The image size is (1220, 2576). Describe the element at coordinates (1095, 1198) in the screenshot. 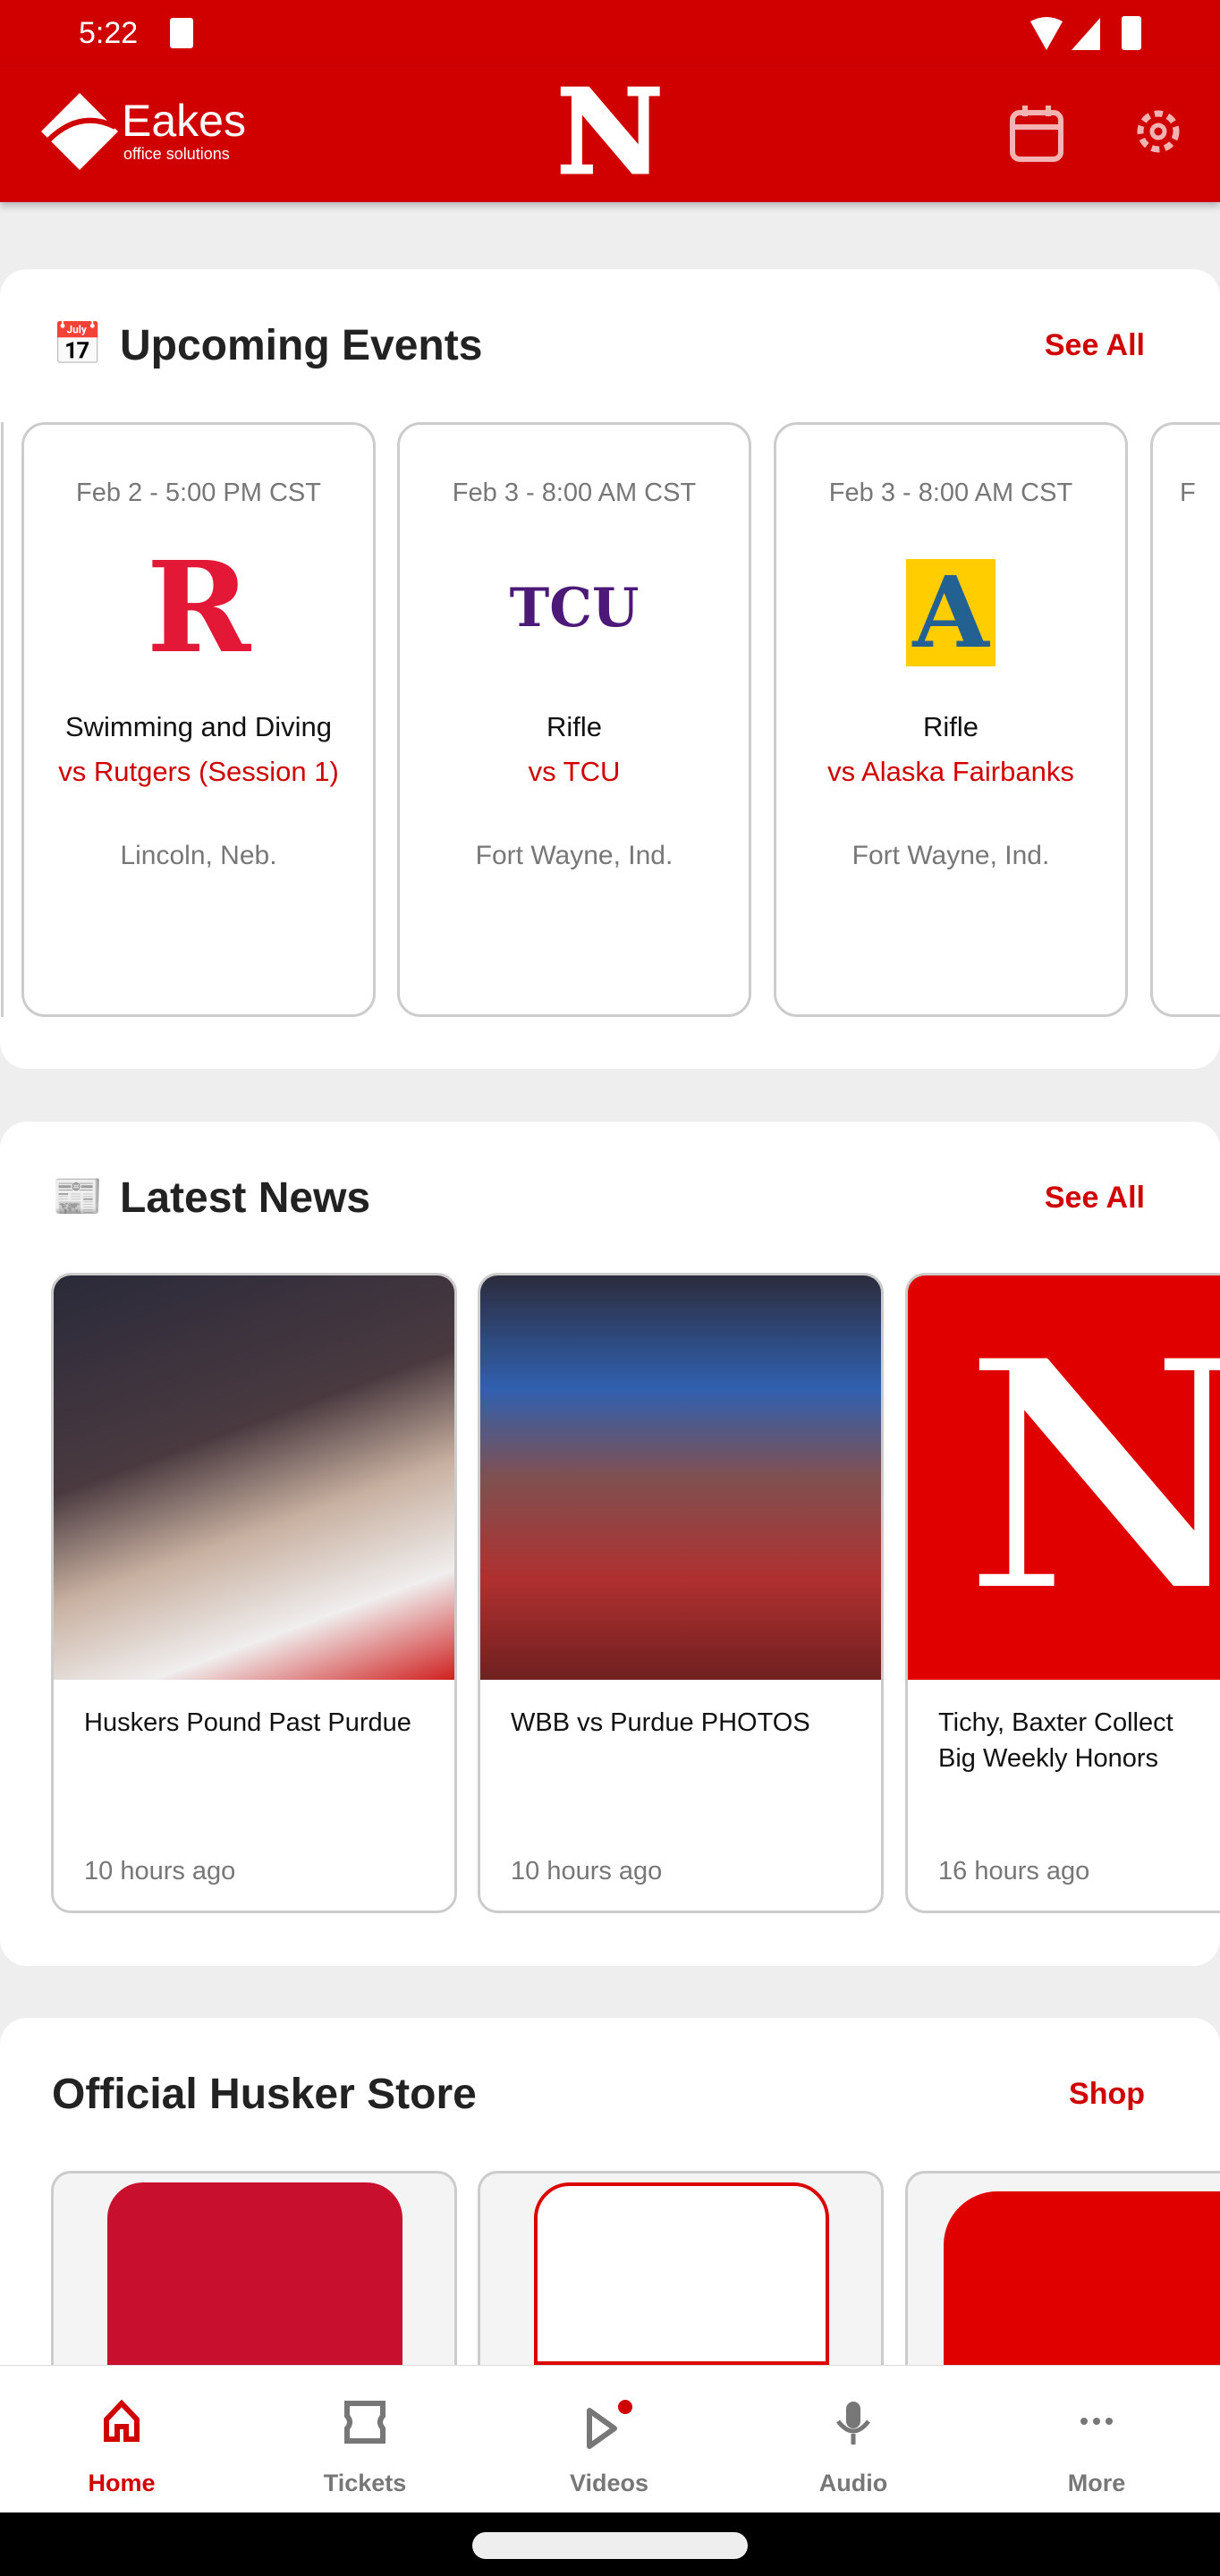

I see `news-see-all-link: See All` at that location.